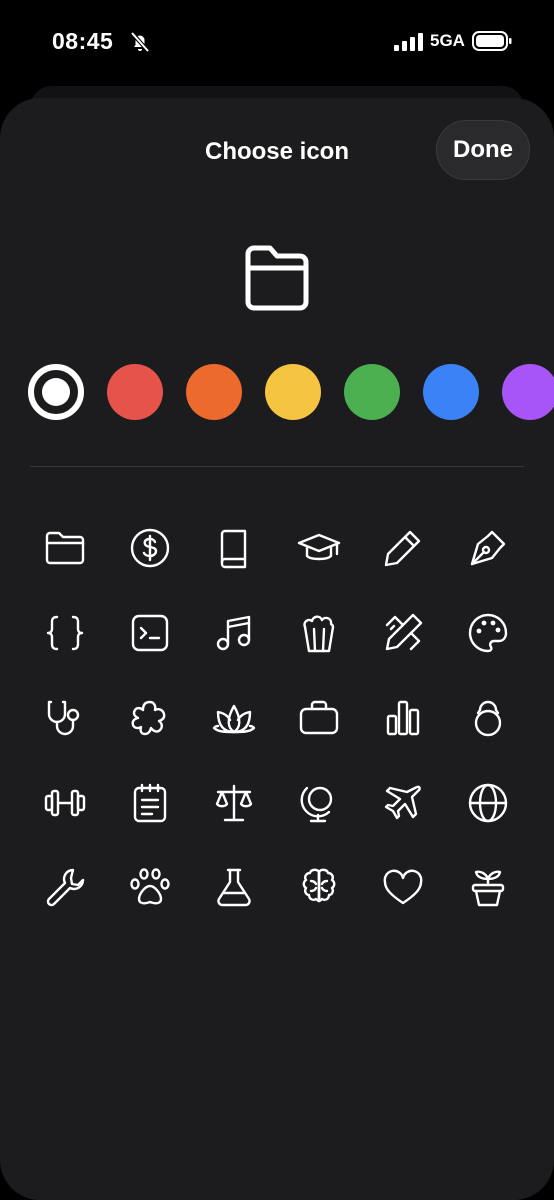 This screenshot has height=1200, width=554. I want to click on palette-icon, so click(488, 633).